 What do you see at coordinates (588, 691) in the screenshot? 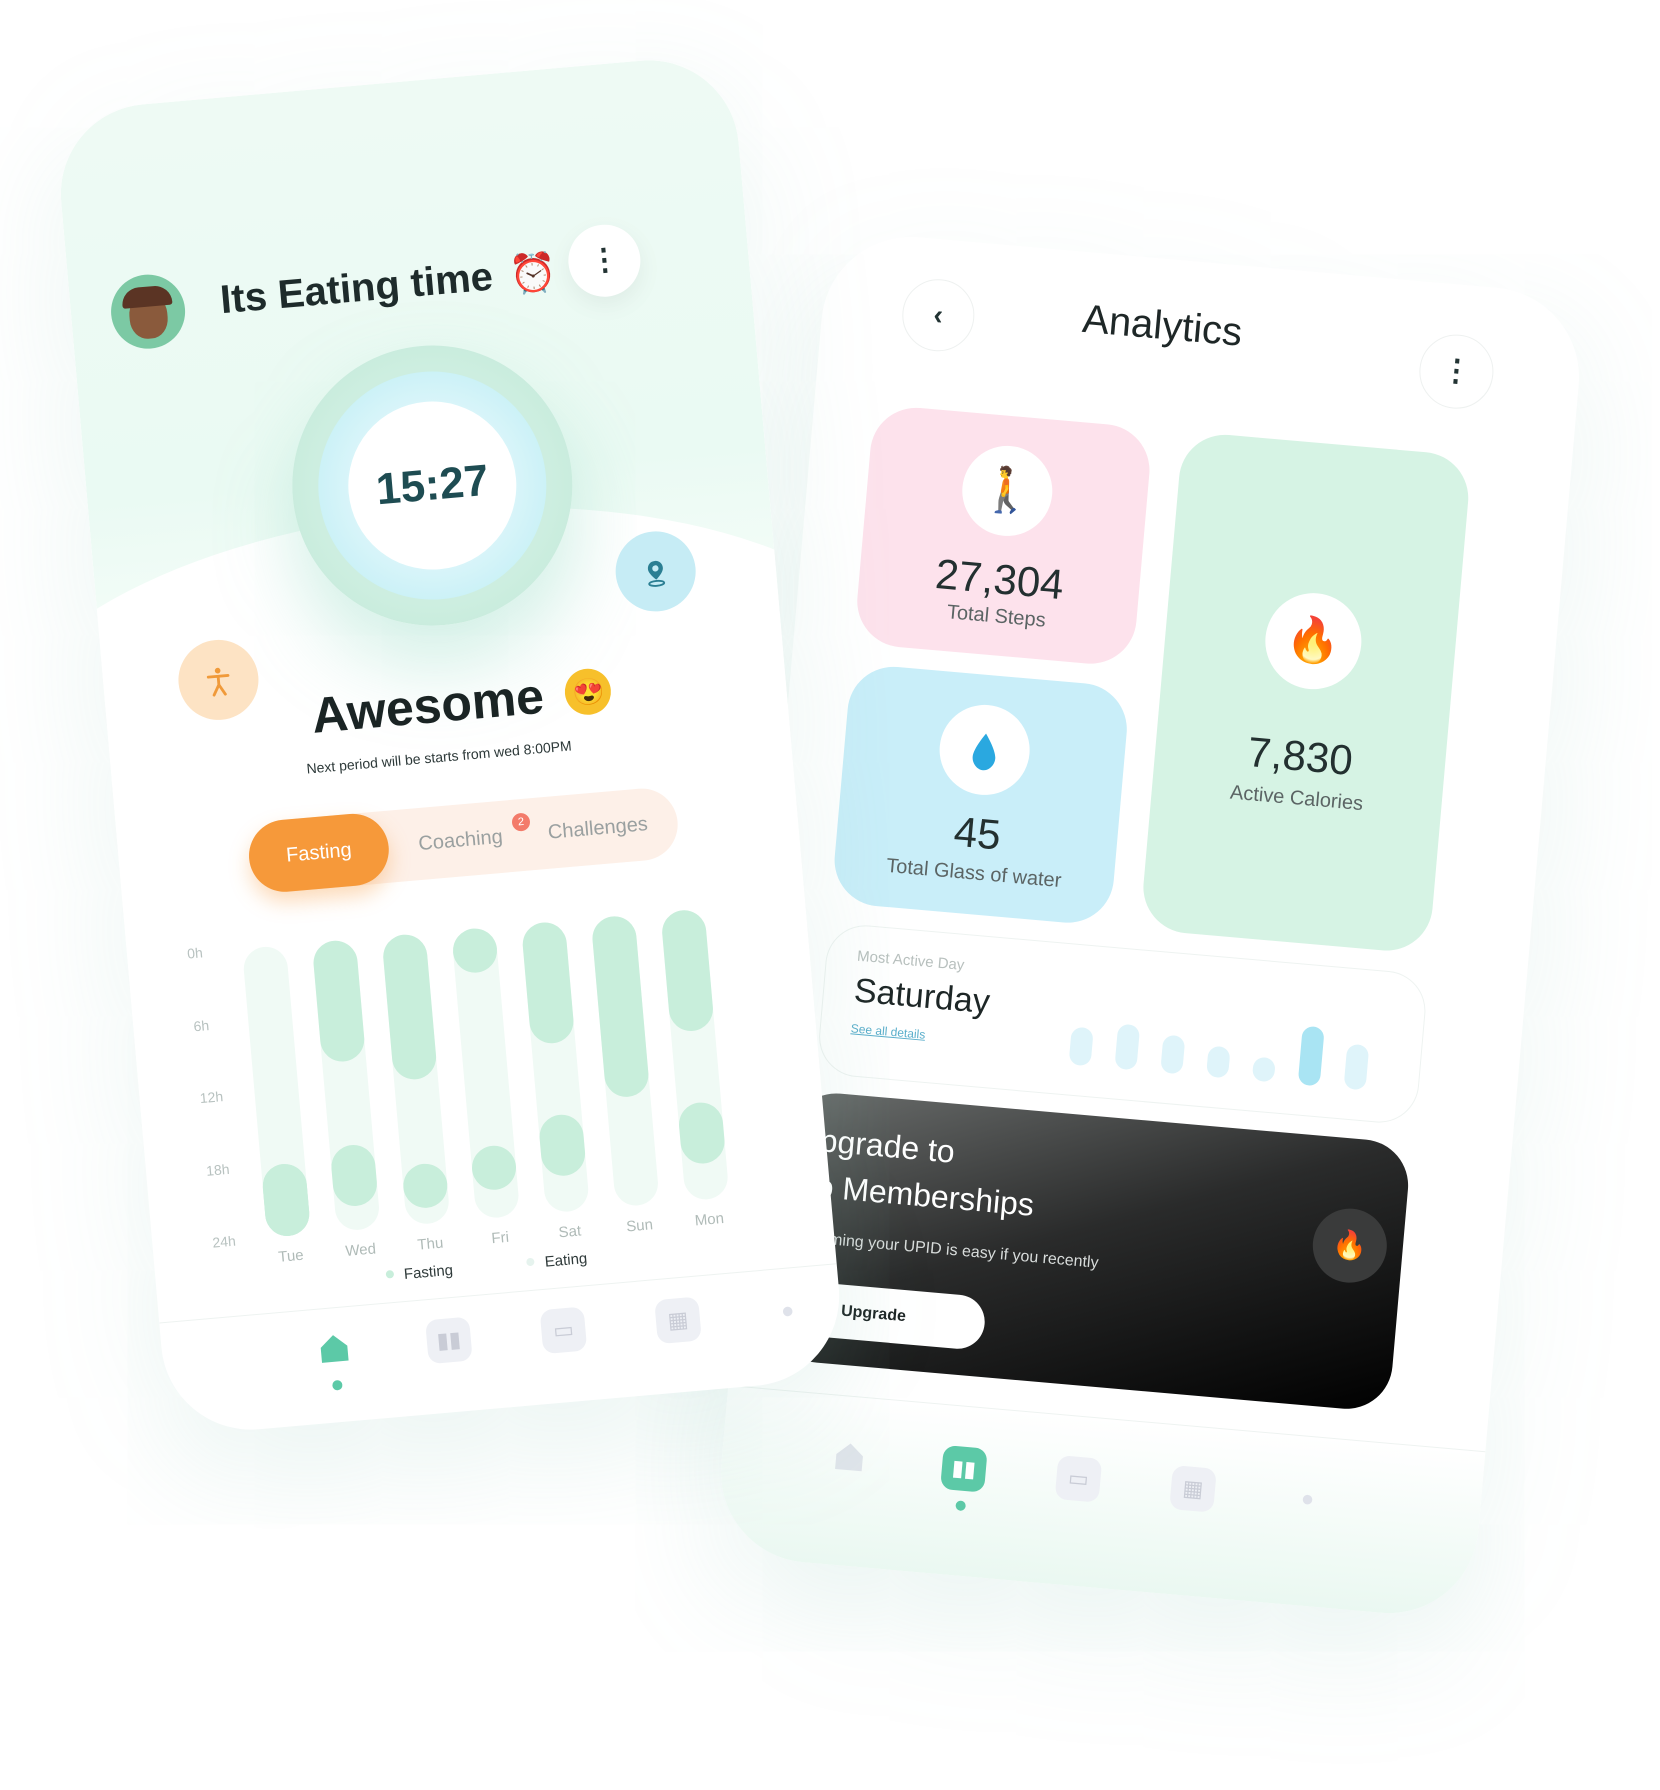
I see `heart-eyes-emoji-icon: 😍` at bounding box center [588, 691].